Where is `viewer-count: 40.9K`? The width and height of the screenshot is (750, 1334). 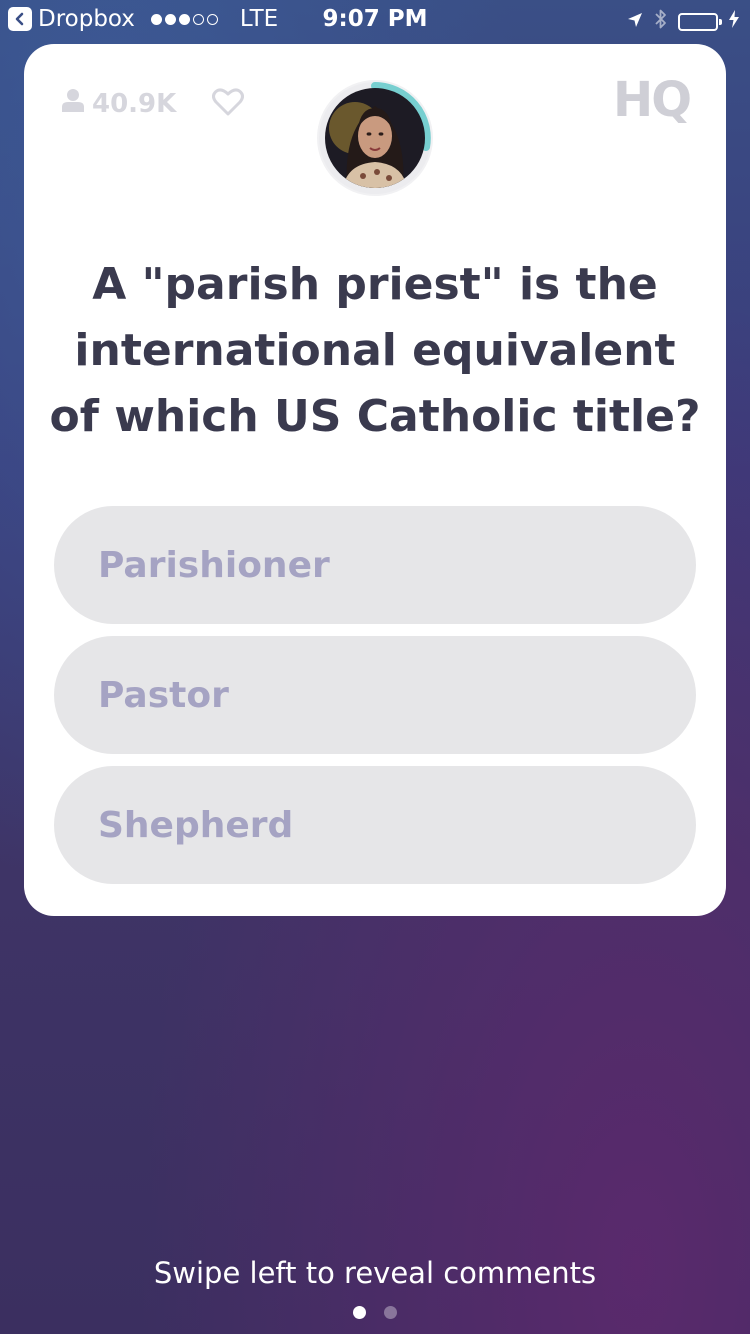 viewer-count: 40.9K is located at coordinates (119, 103).